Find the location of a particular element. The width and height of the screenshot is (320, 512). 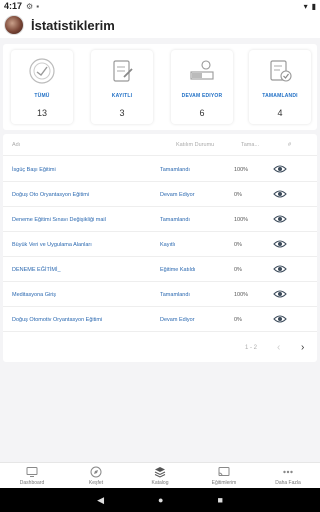

stat-card-all: TÜMÜ 13 is located at coordinates (42, 87).